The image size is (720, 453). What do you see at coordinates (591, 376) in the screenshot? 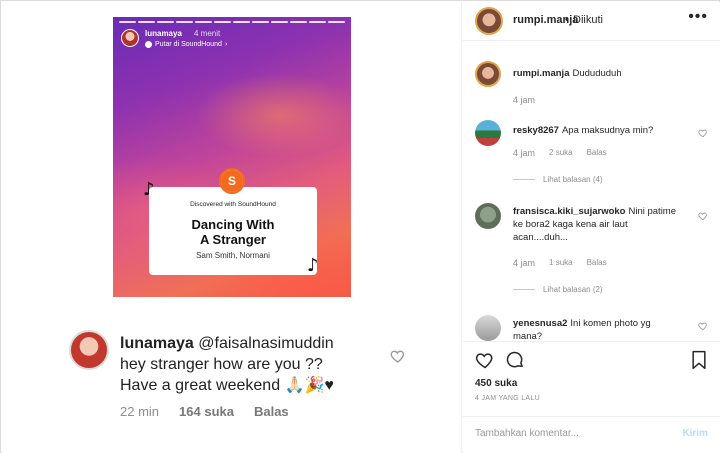
I see `post-actions: 450 suka 4 JAM YANG LALU` at bounding box center [591, 376].